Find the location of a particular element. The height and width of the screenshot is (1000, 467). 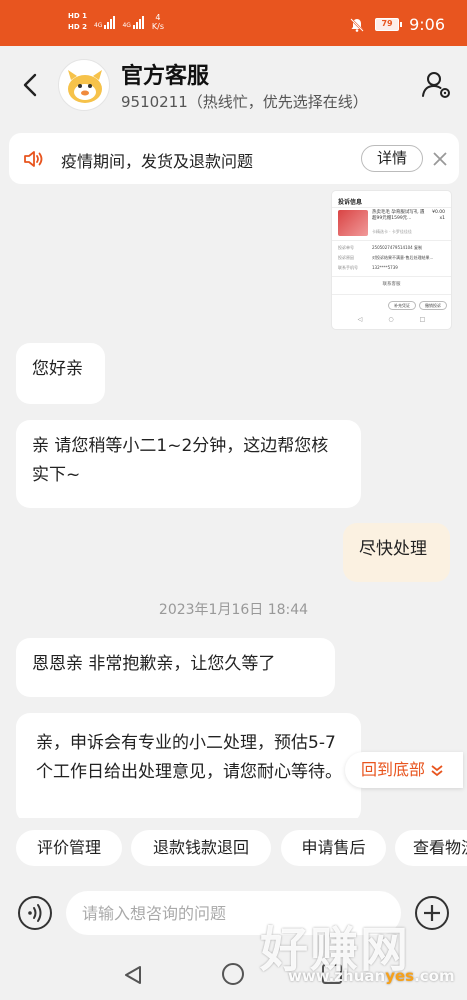

agent-message: 恩恩亲 非常抱歉亲，让您久等了 is located at coordinates (175, 667).